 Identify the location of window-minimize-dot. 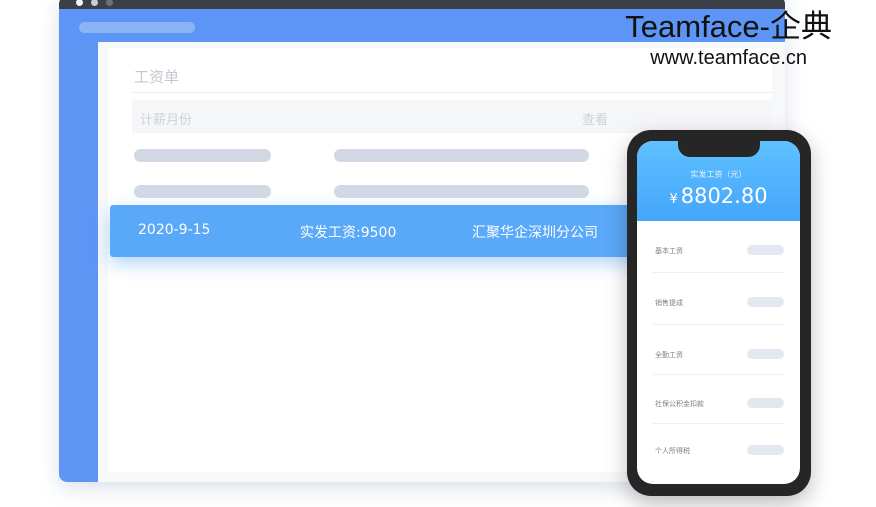
(94, 3).